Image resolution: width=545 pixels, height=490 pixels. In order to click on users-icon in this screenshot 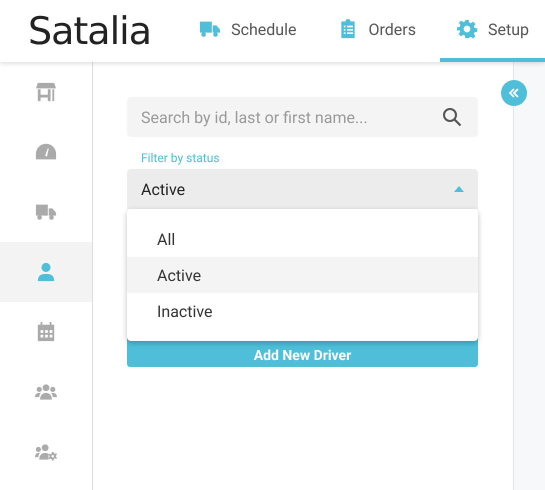, I will do `click(46, 392)`.